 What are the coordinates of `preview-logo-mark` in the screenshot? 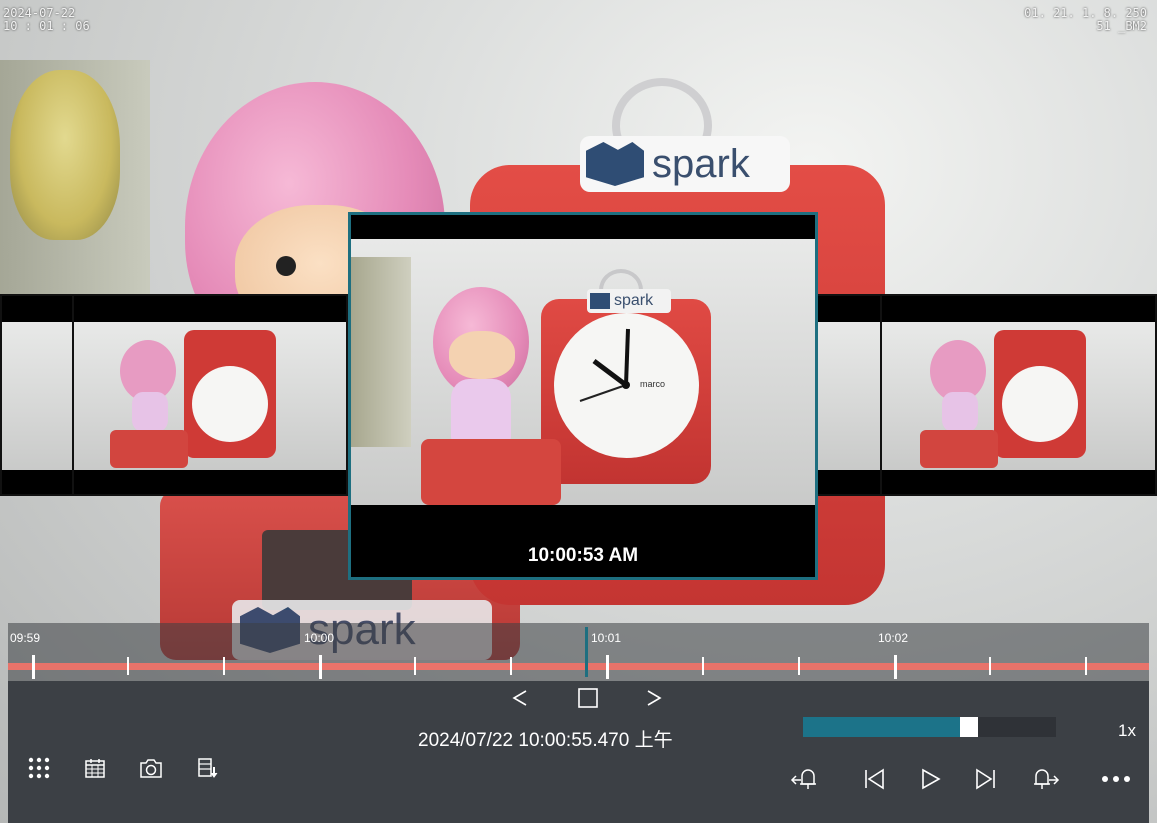 It's located at (600, 301).